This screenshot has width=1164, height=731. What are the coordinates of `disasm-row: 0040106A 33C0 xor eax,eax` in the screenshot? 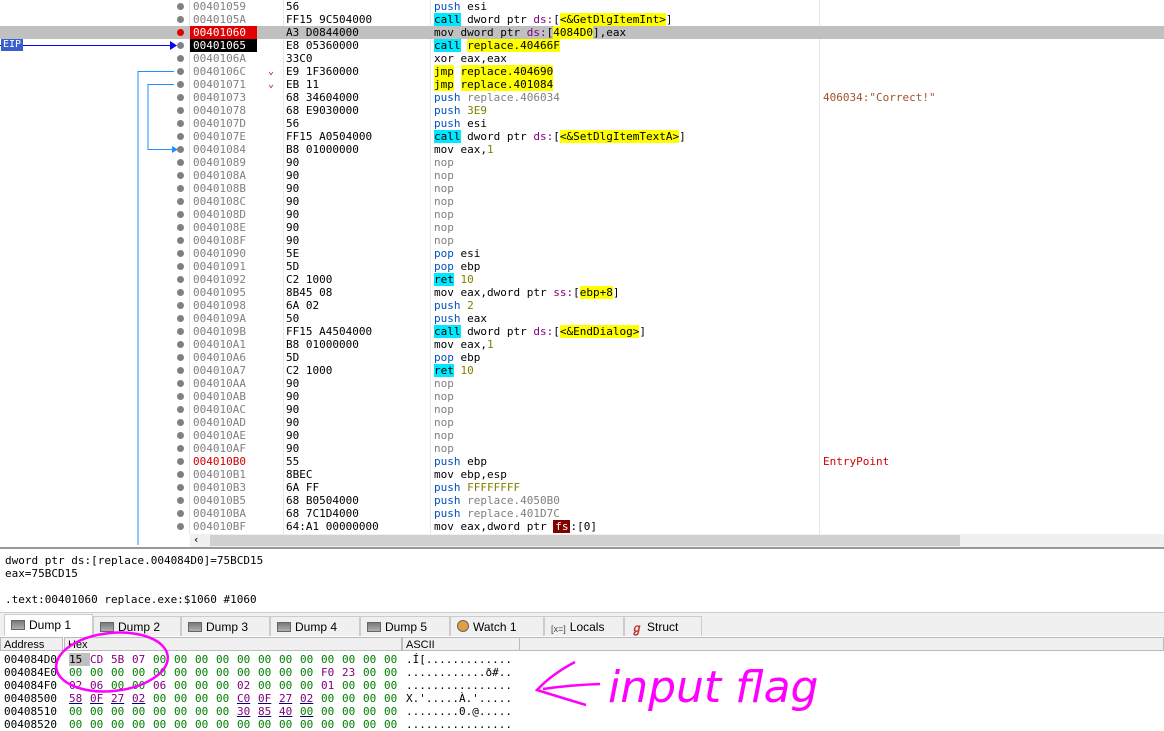 It's located at (582, 58).